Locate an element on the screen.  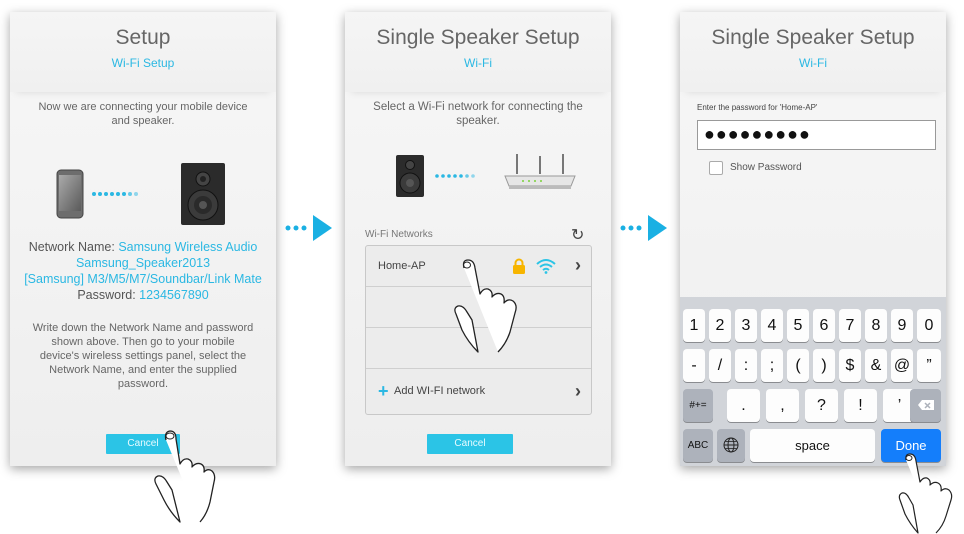
key-slash: / is located at coordinates (720, 365).